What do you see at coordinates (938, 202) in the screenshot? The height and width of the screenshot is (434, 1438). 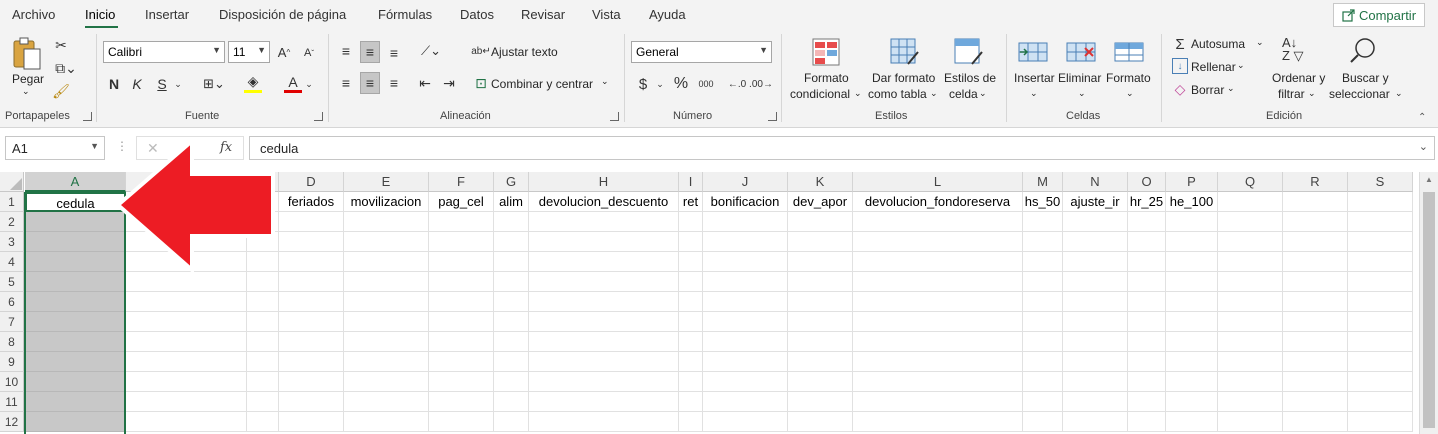 I see `cell-l1: devolucion_fondoreserva` at bounding box center [938, 202].